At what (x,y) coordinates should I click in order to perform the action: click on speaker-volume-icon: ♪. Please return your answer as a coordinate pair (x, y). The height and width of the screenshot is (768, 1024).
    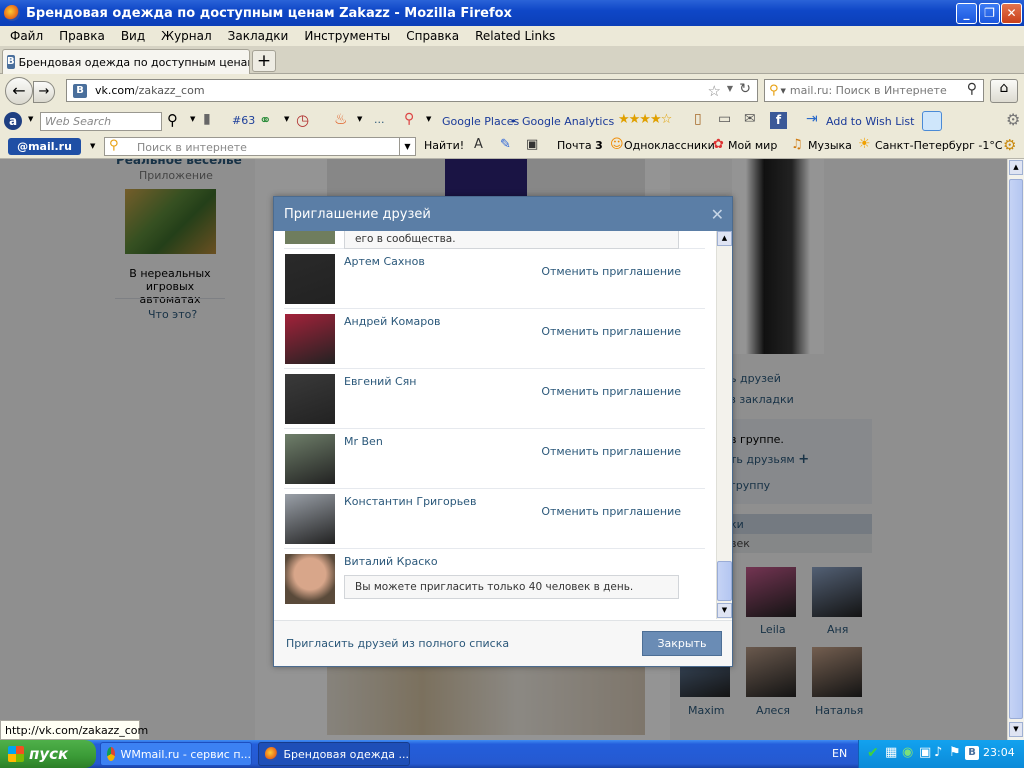
    Looking at the image, I should click on (938, 752).